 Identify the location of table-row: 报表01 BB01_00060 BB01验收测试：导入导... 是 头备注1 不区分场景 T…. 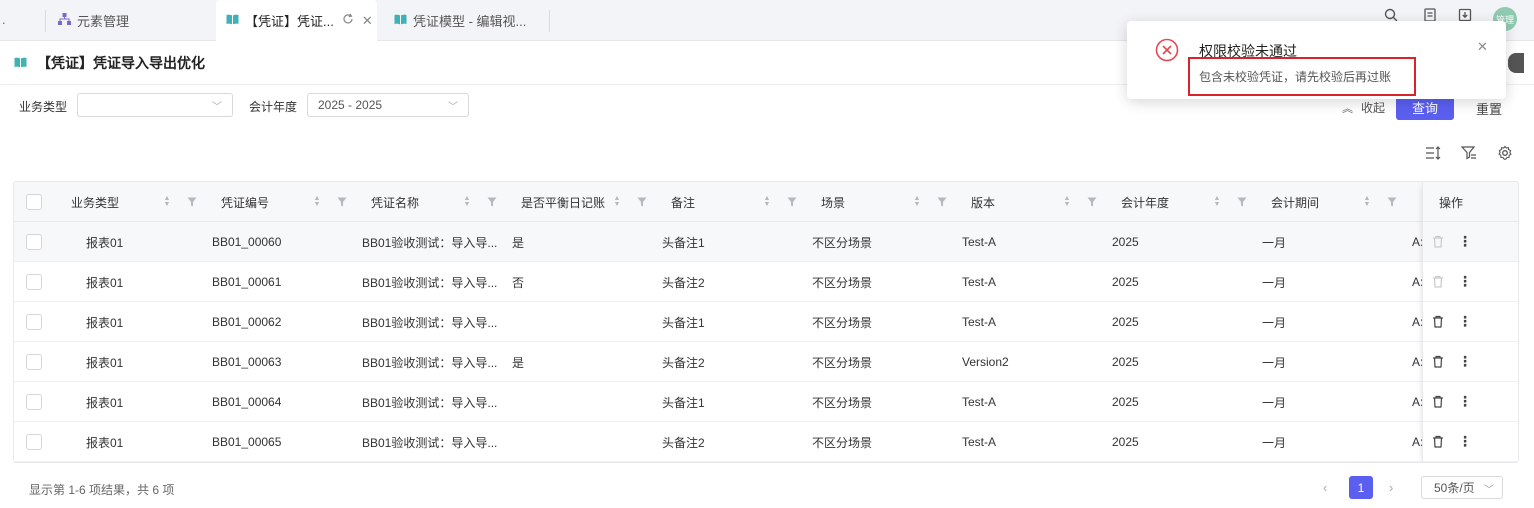
(766, 242).